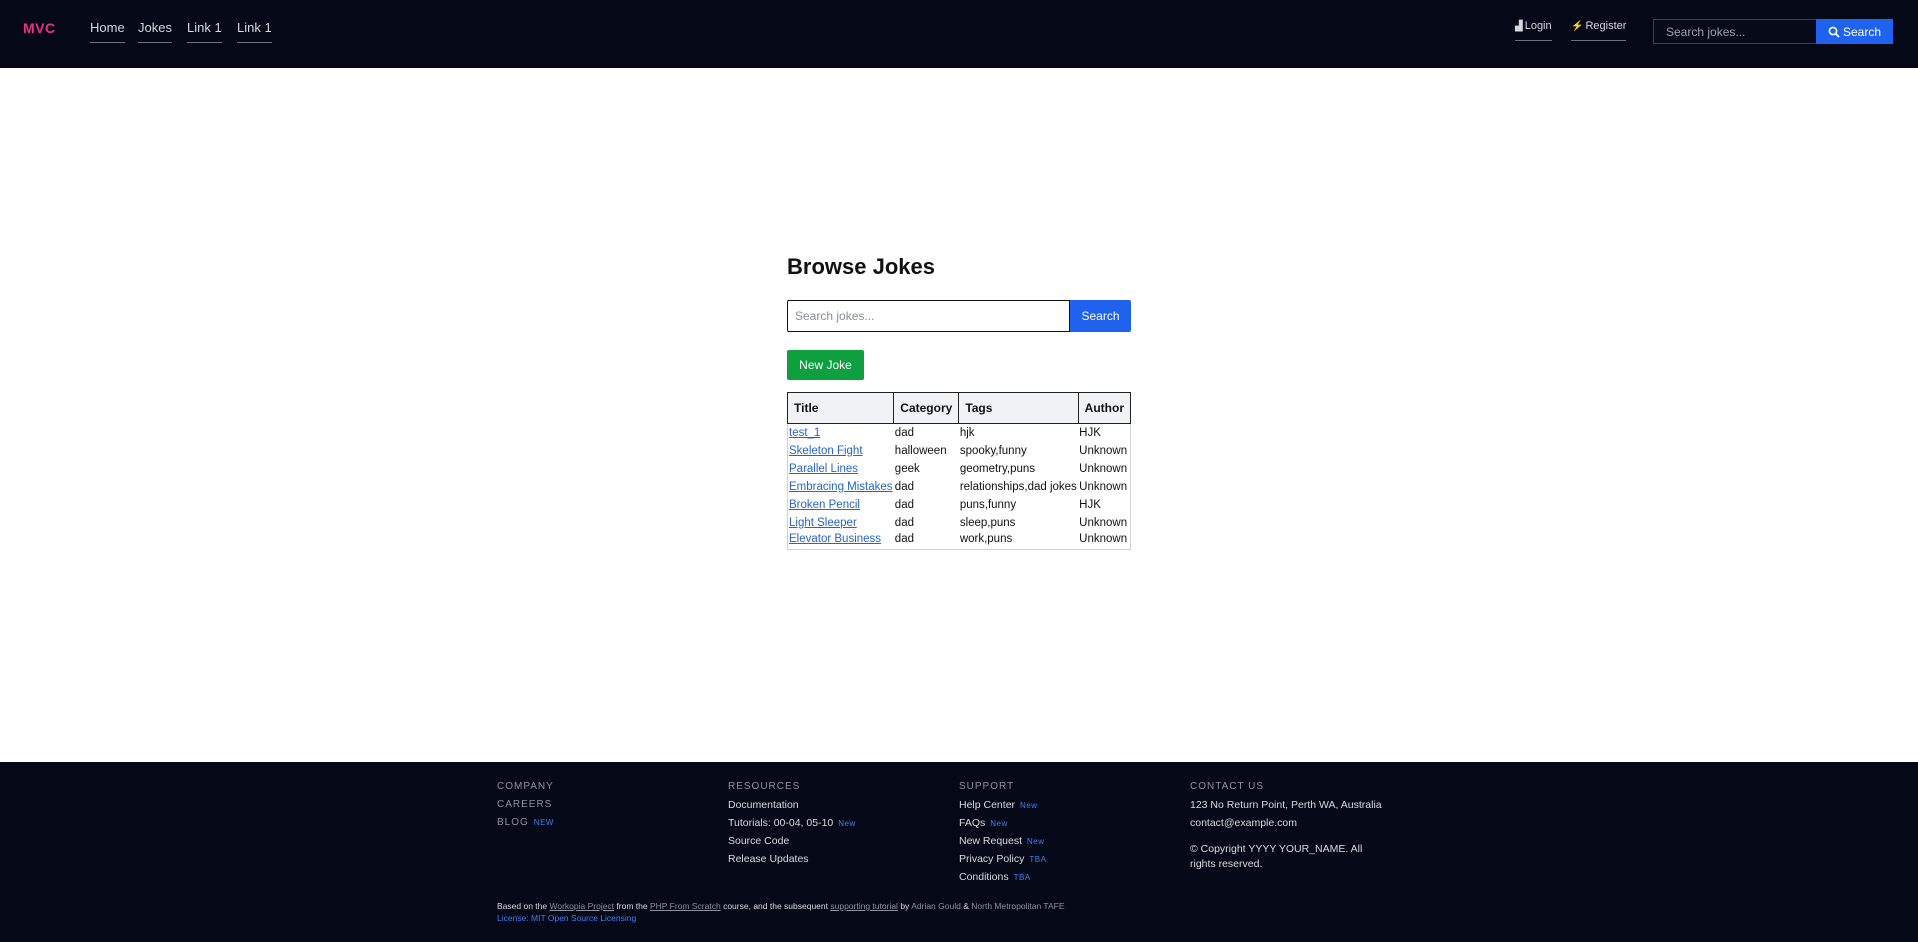  Describe the element at coordinates (781, 918) in the screenshot. I see `license-link: License: MIT Open Source Licensing` at that location.